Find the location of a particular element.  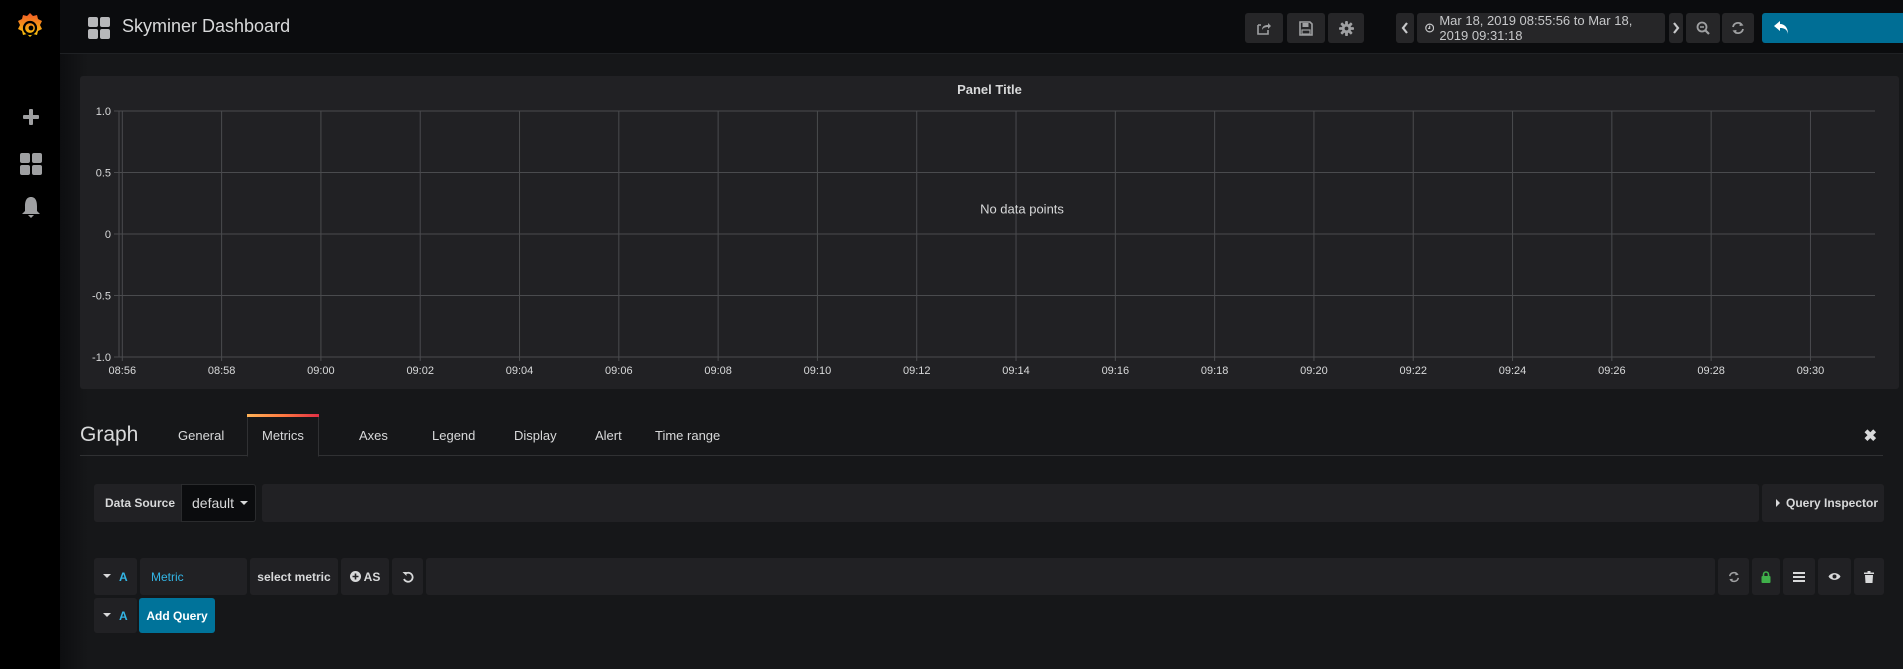

lock-icon is located at coordinates (1766, 576).